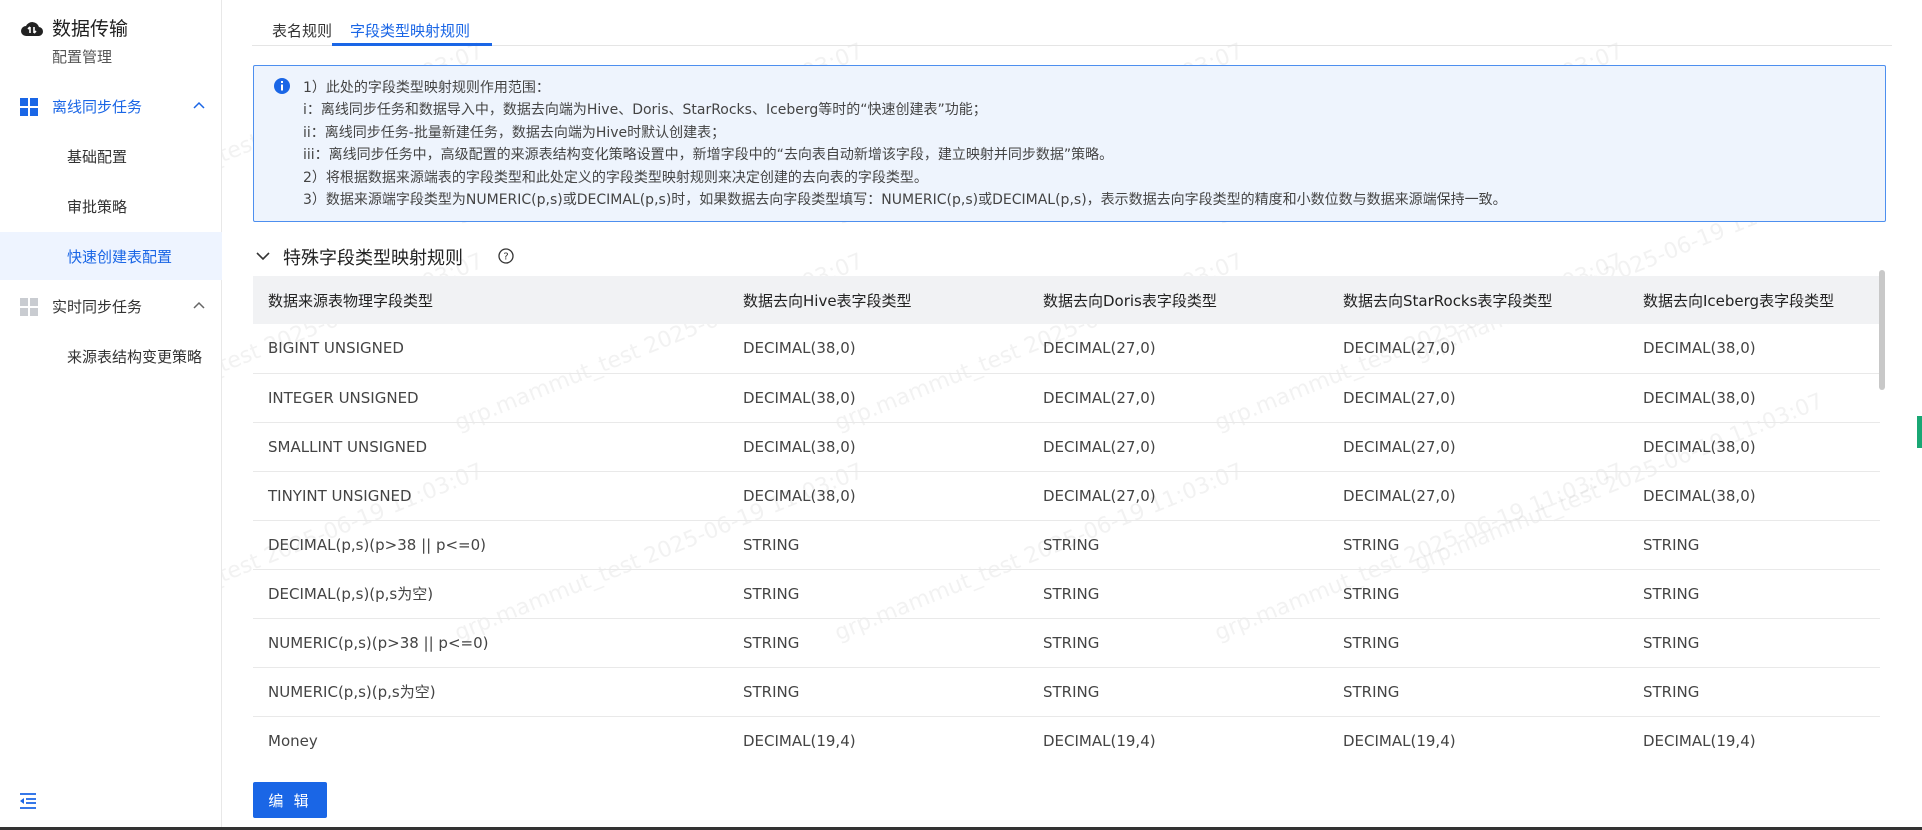  What do you see at coordinates (290, 800) in the screenshot?
I see `edit-button: 编 辑` at bounding box center [290, 800].